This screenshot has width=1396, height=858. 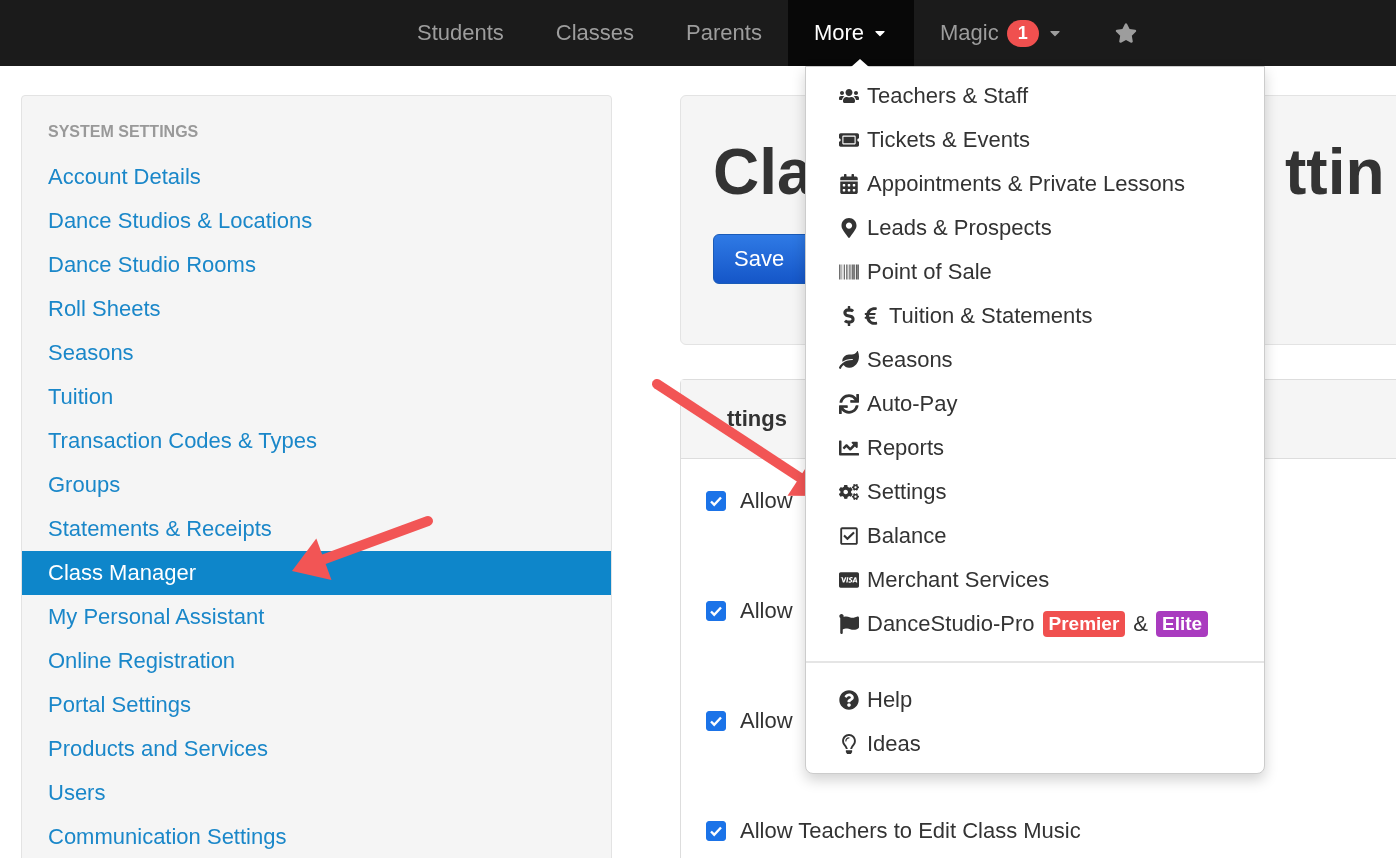 What do you see at coordinates (316, 353) in the screenshot?
I see `sidebar-link: Seasons` at bounding box center [316, 353].